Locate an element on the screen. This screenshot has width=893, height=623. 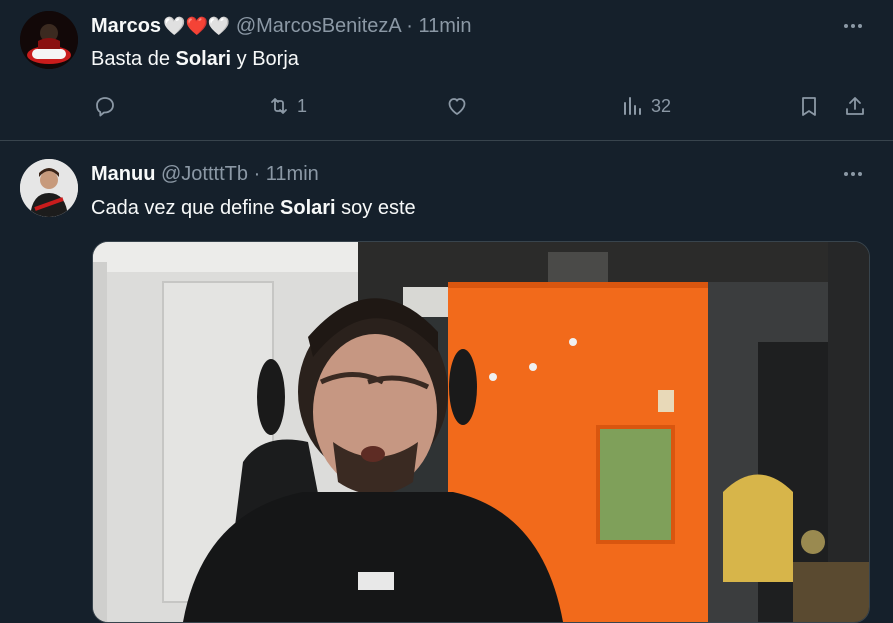
views-button: 32 is located at coordinates (646, 106).